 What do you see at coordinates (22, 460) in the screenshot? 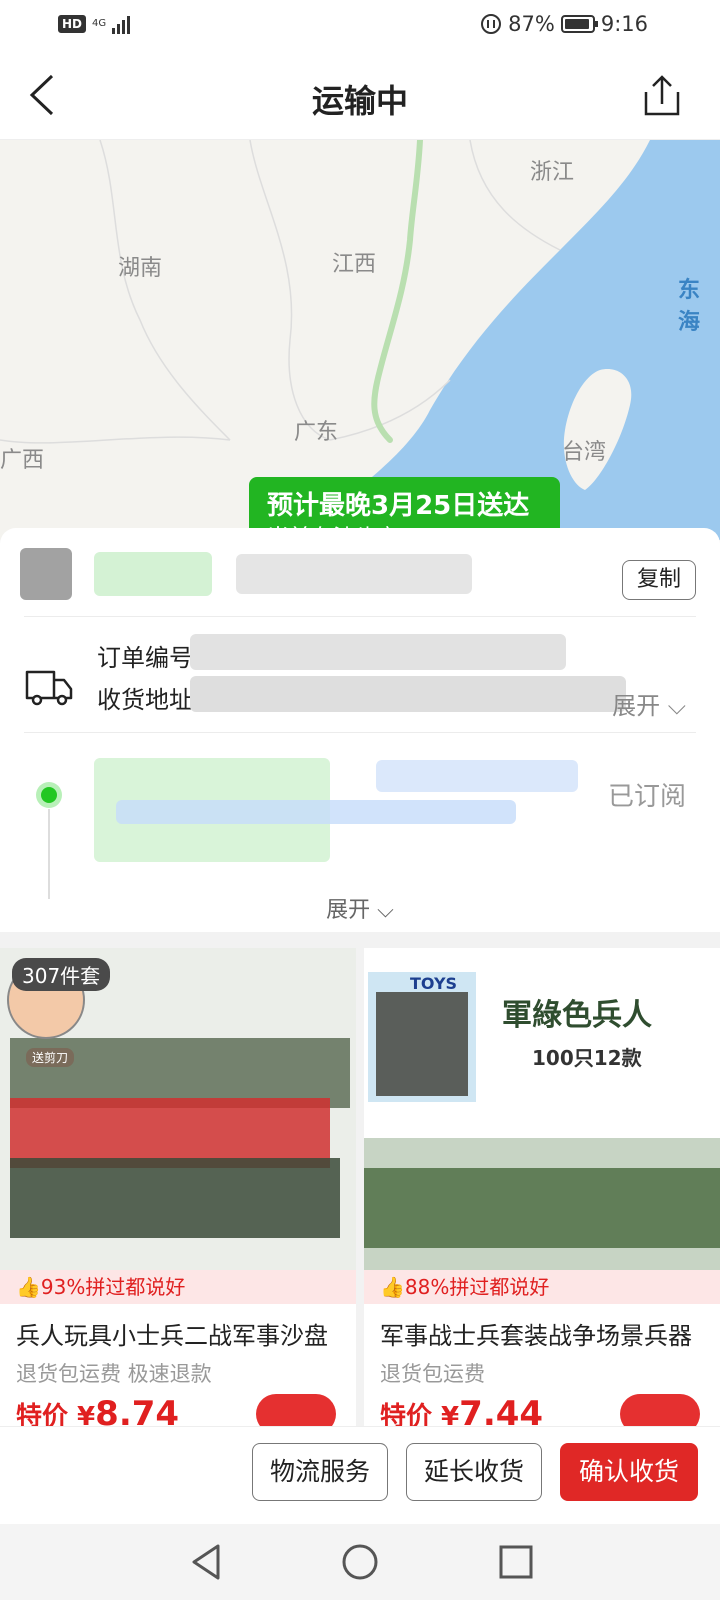
I see `map-label-guangxi: 广西` at bounding box center [22, 460].